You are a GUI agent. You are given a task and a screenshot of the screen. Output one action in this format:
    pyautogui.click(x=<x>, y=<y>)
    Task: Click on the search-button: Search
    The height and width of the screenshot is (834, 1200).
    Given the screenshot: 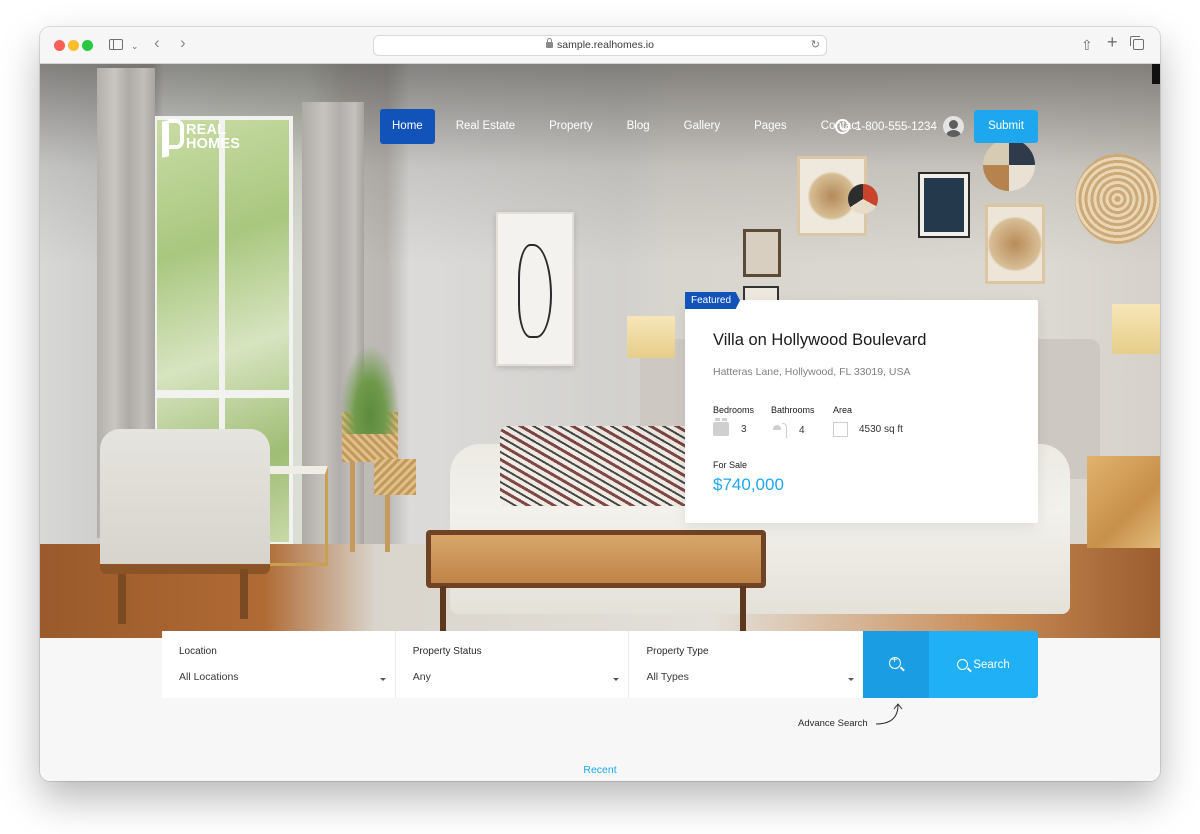 What is the action you would take?
    pyautogui.click(x=983, y=664)
    